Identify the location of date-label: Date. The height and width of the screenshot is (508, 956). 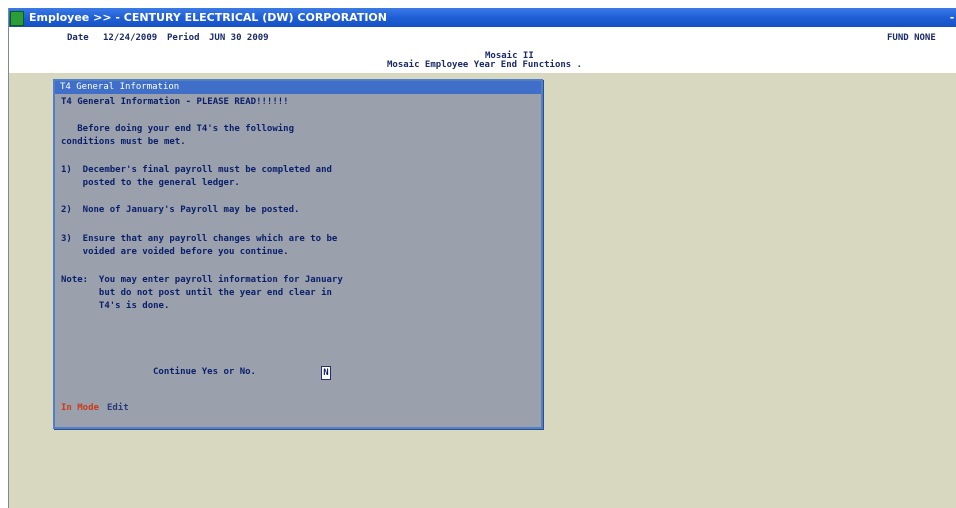
(78, 38).